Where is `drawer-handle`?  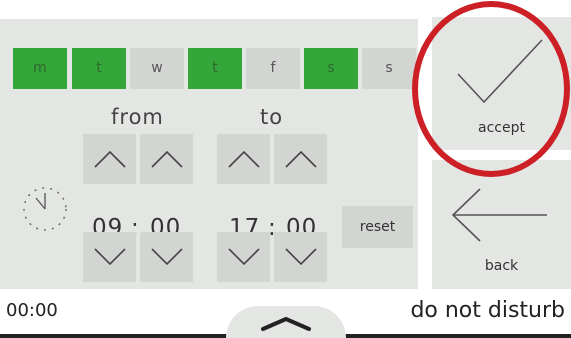 drawer-handle is located at coordinates (286, 322).